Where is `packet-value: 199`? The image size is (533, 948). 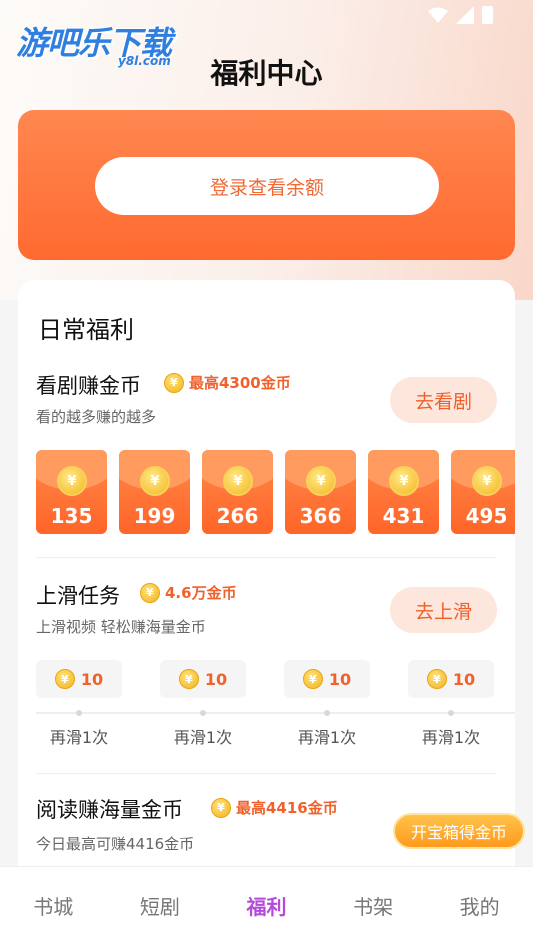
packet-value: 199 is located at coordinates (154, 516).